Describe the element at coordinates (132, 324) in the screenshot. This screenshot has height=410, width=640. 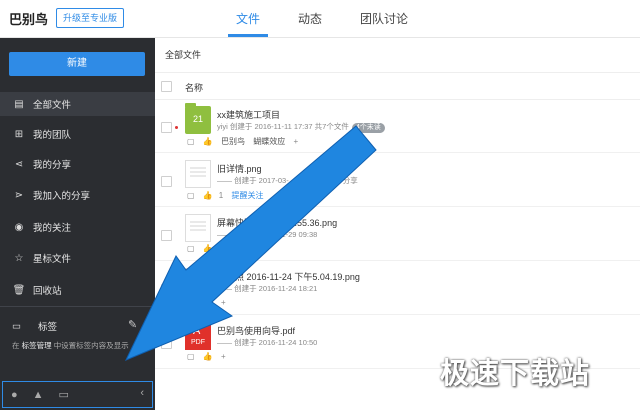
I see `tag-settings-icon: ✎` at that location.